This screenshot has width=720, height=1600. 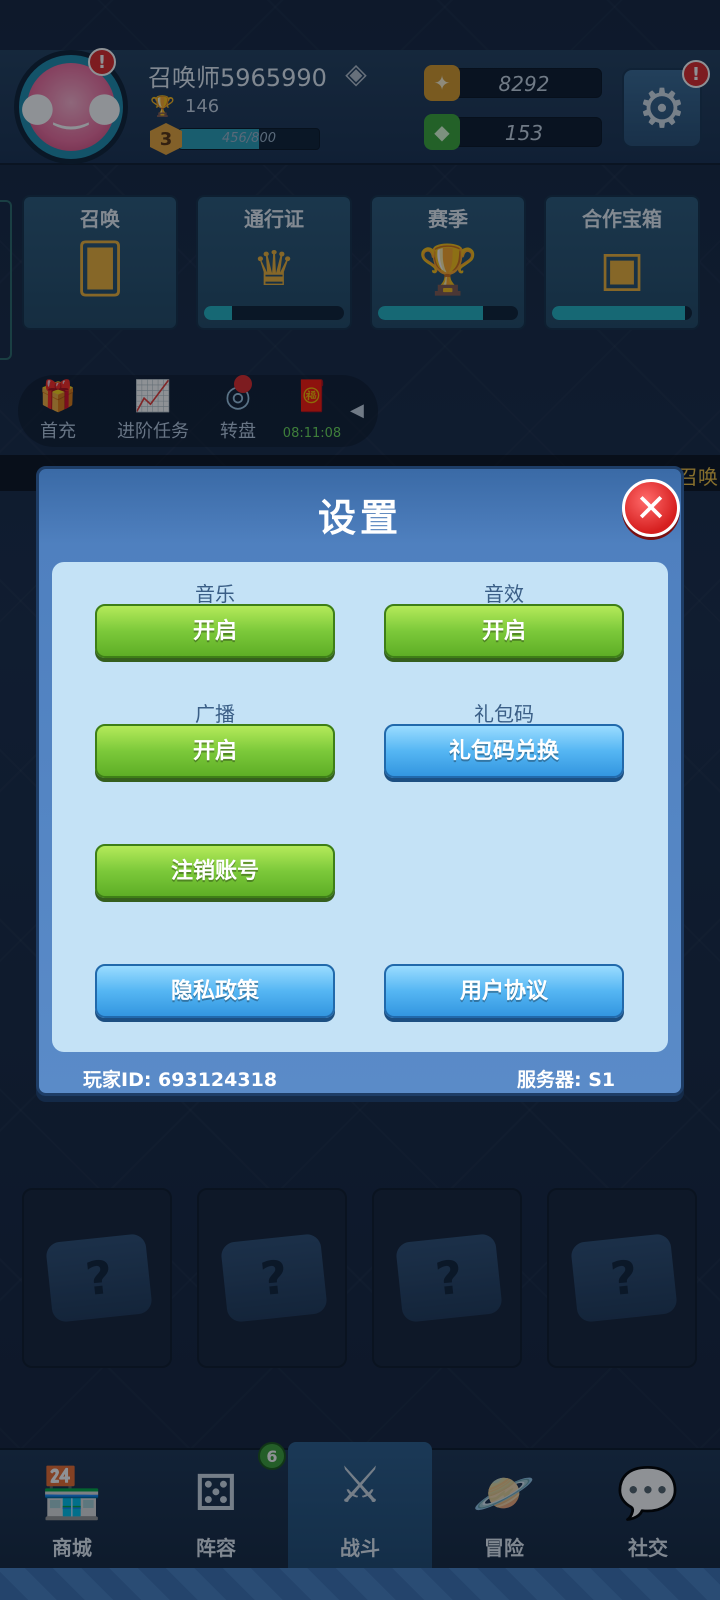 What do you see at coordinates (215, 594) in the screenshot?
I see `music-label: 音乐` at bounding box center [215, 594].